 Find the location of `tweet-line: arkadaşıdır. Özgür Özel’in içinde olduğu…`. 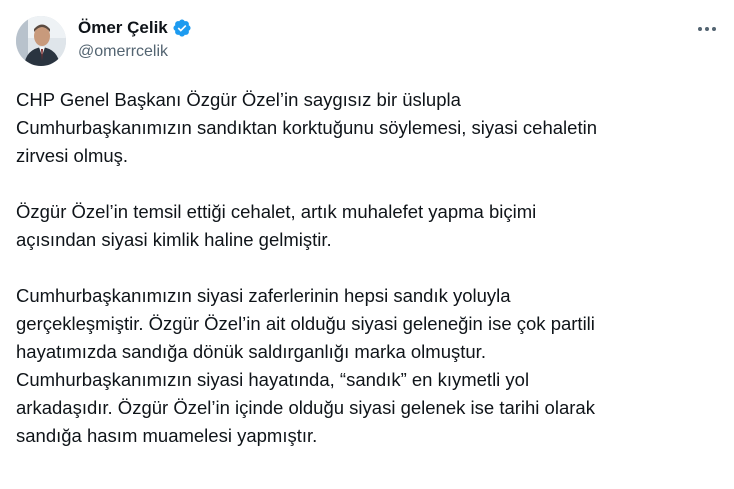

tweet-line: arkadaşıdır. Özgür Özel’in içinde olduğu… is located at coordinates (305, 407).